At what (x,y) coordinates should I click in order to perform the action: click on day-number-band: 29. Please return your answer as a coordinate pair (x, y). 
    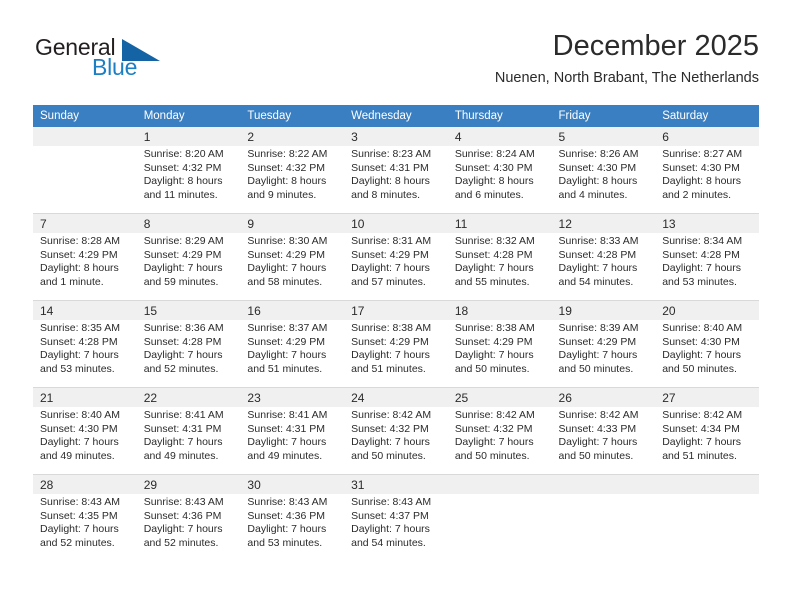
    Looking at the image, I should click on (188, 484).